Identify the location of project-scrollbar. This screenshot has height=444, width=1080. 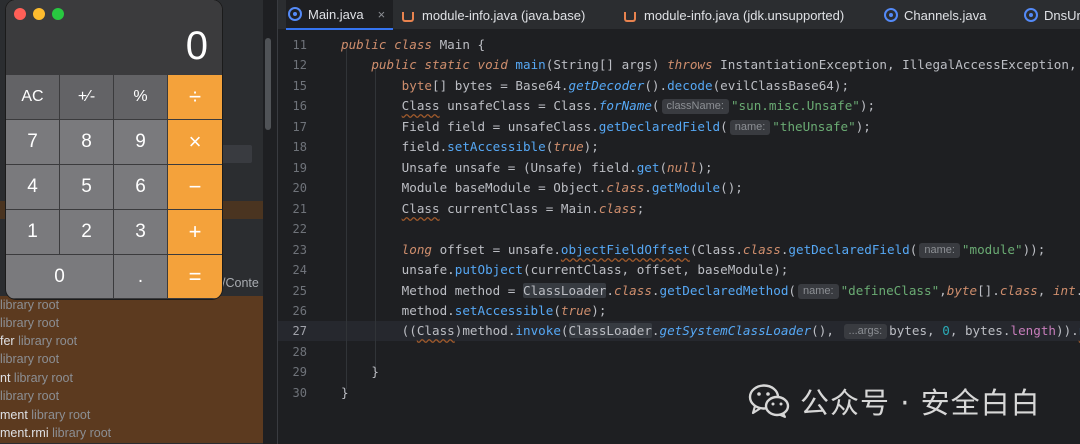
(268, 84).